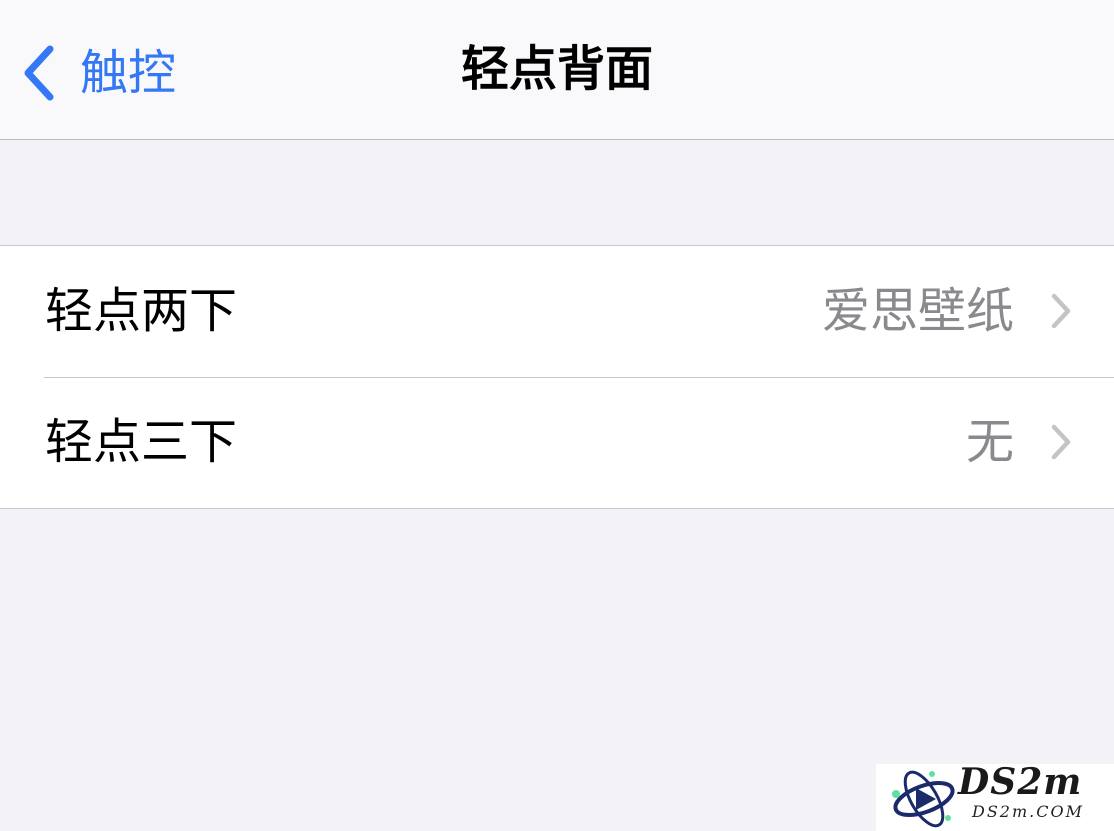 Image resolution: width=1114 pixels, height=831 pixels. What do you see at coordinates (141, 442) in the screenshot?
I see `row-label: 轻点三下` at bounding box center [141, 442].